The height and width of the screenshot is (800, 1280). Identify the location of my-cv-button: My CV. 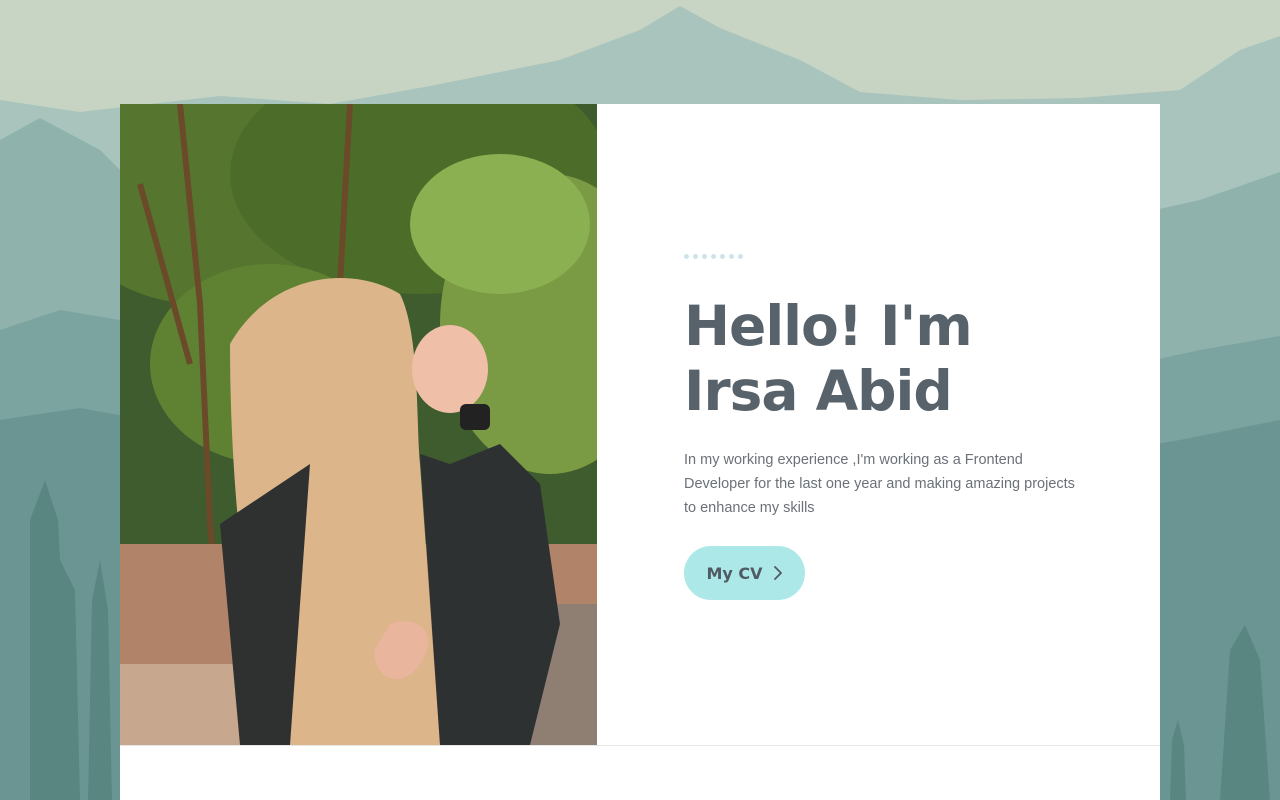
(744, 573).